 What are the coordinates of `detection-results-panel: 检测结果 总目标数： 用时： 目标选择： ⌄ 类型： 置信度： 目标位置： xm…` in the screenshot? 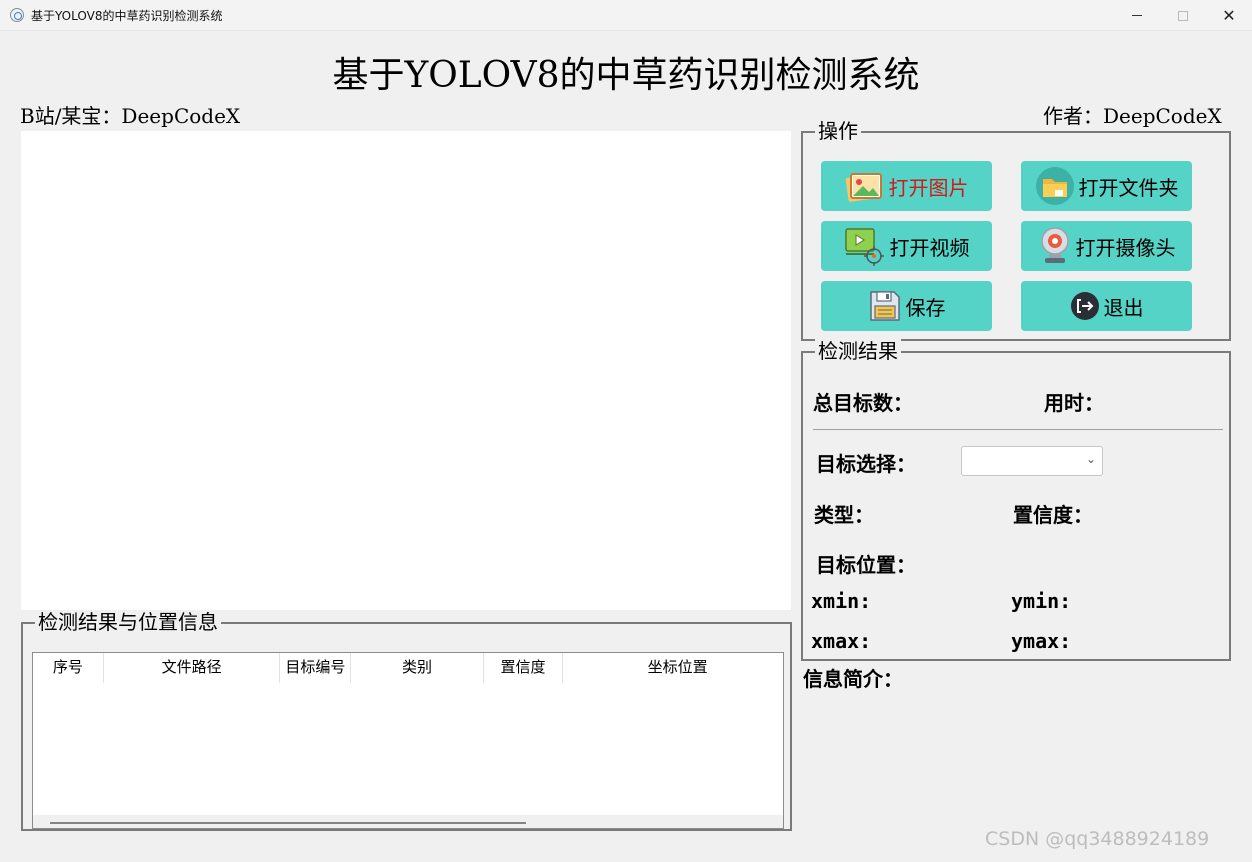 It's located at (1016, 500).